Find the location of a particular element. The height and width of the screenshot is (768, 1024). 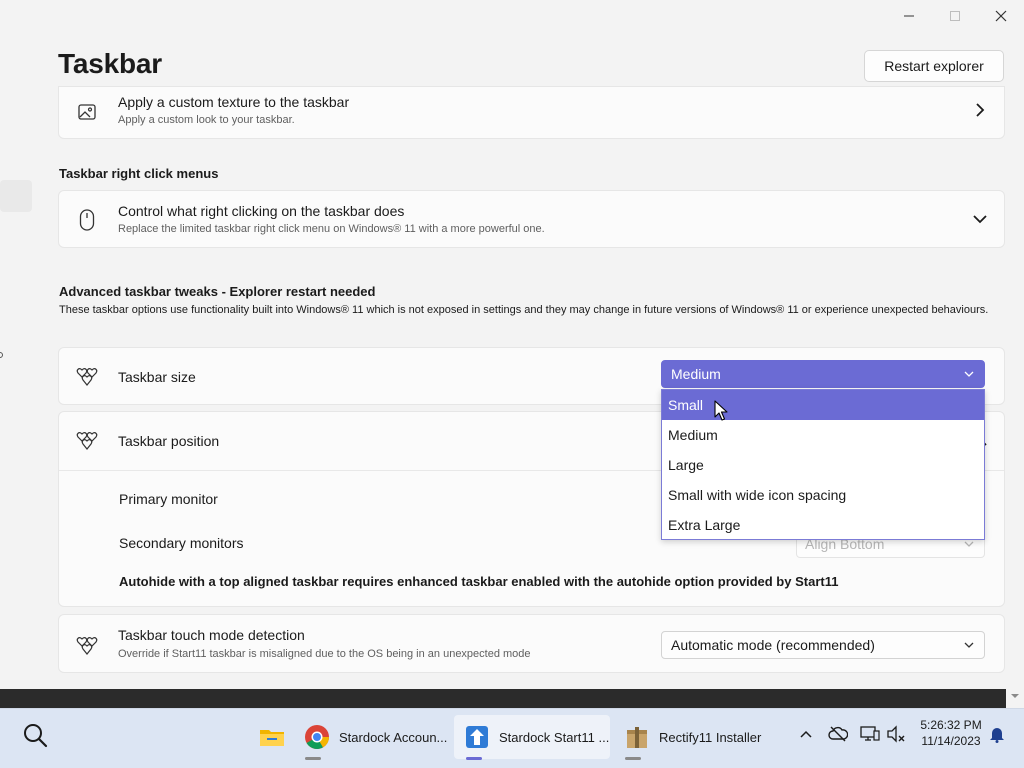

file-explorer-icon is located at coordinates (272, 737).